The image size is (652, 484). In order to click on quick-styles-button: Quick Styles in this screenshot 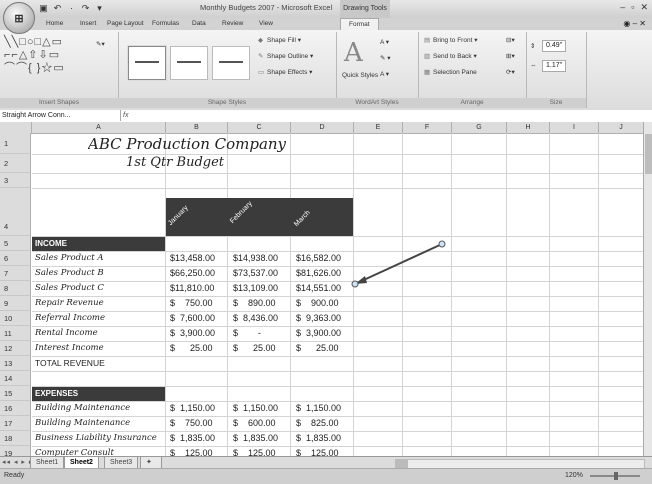, I will do `click(360, 75)`.